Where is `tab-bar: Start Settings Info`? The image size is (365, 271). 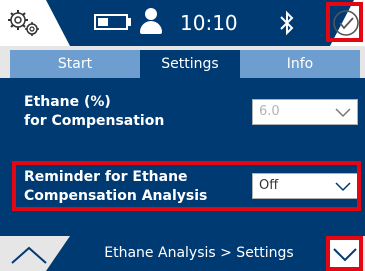 tab-bar: Start Settings Info is located at coordinates (182, 62).